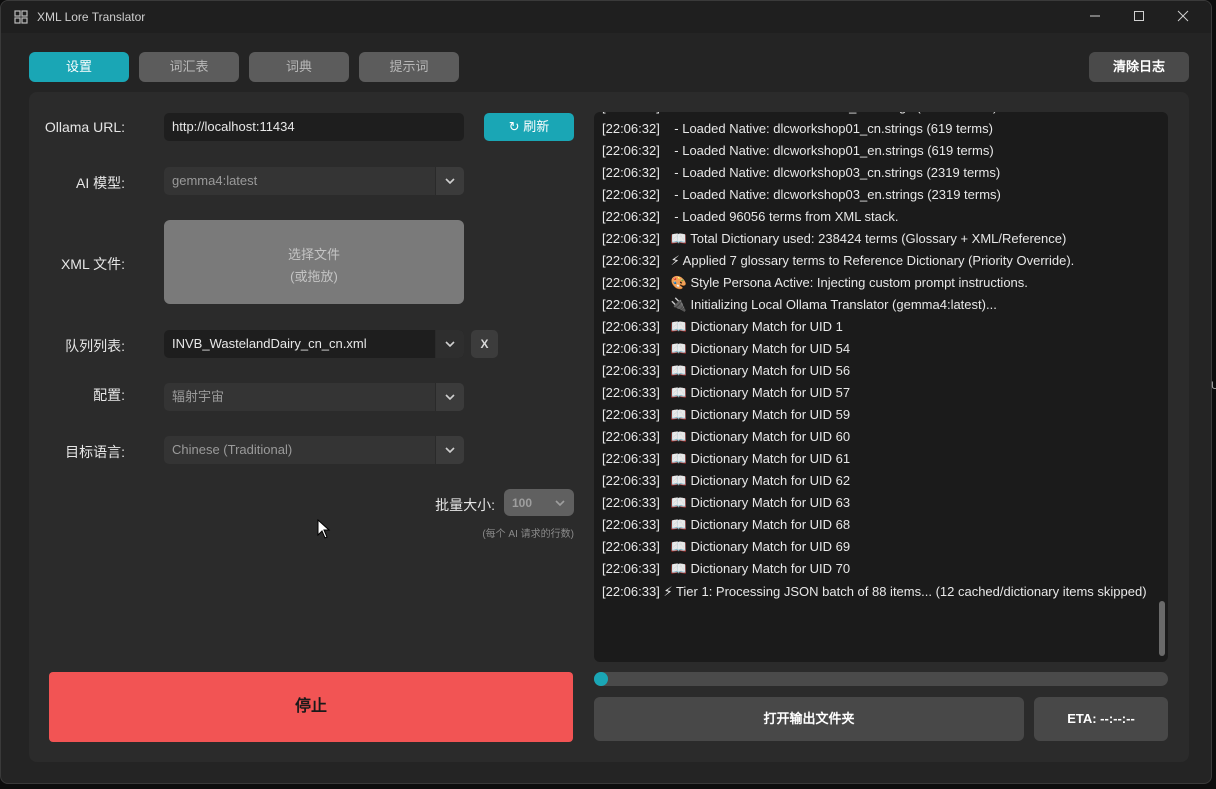 The image size is (1216, 789). What do you see at coordinates (311, 707) in the screenshot?
I see `stop-button: 停止` at bounding box center [311, 707].